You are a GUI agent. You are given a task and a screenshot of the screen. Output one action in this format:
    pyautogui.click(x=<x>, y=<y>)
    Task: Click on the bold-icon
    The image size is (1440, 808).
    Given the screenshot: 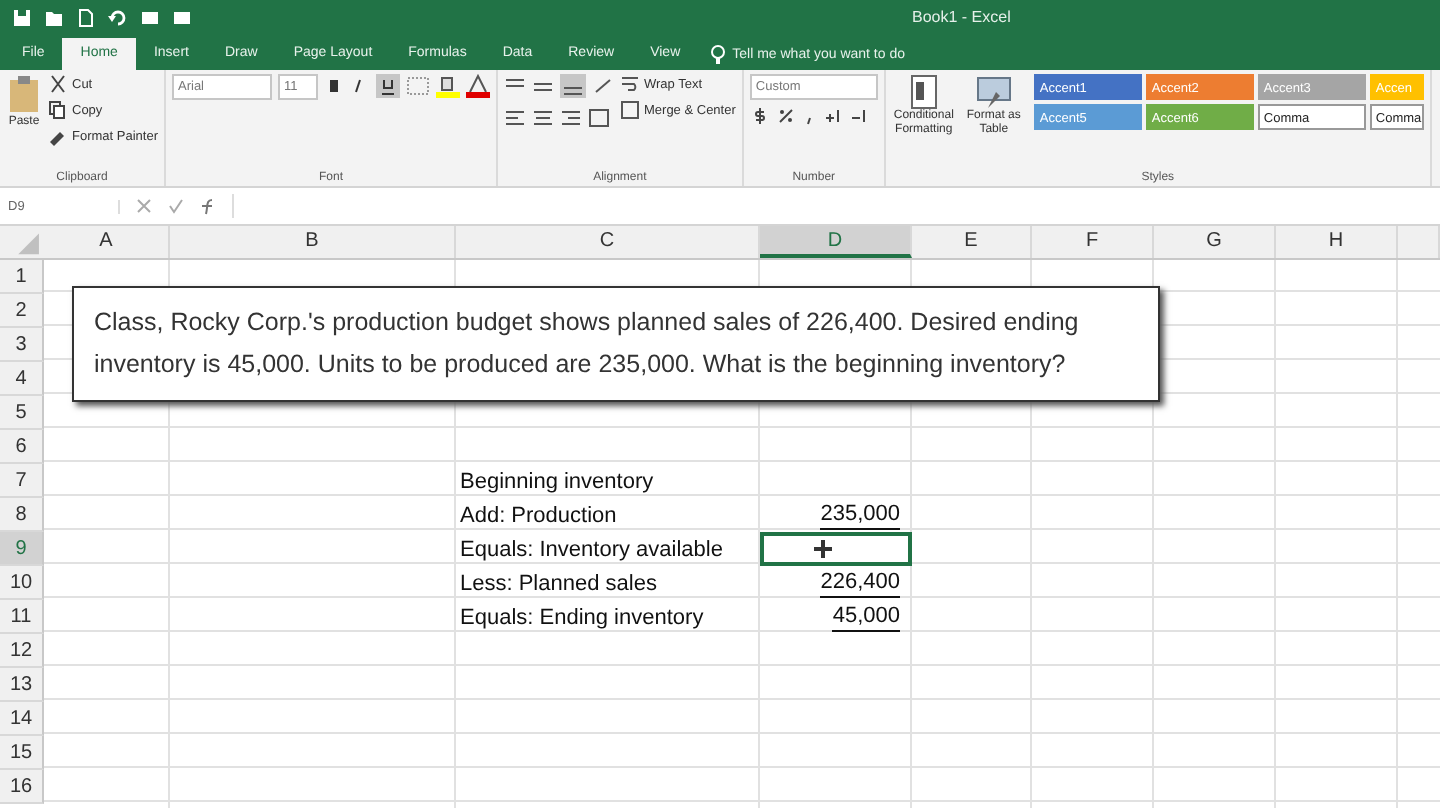 What is the action you would take?
    pyautogui.click(x=334, y=86)
    